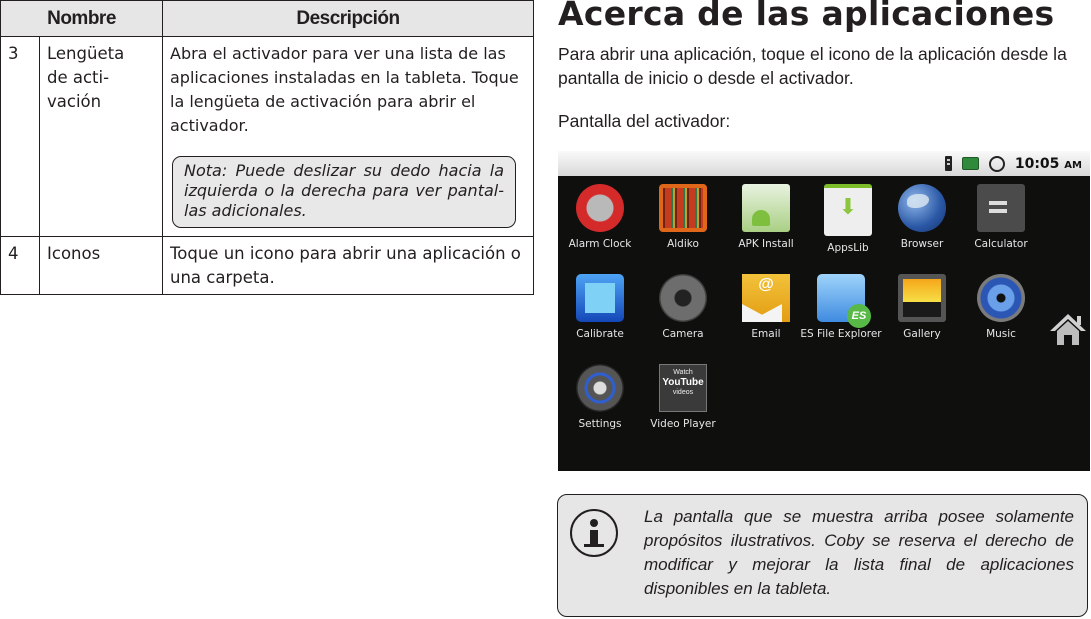 The width and height of the screenshot is (1091, 619). What do you see at coordinates (101, 265) in the screenshot?
I see `row-name: Iconos` at bounding box center [101, 265].